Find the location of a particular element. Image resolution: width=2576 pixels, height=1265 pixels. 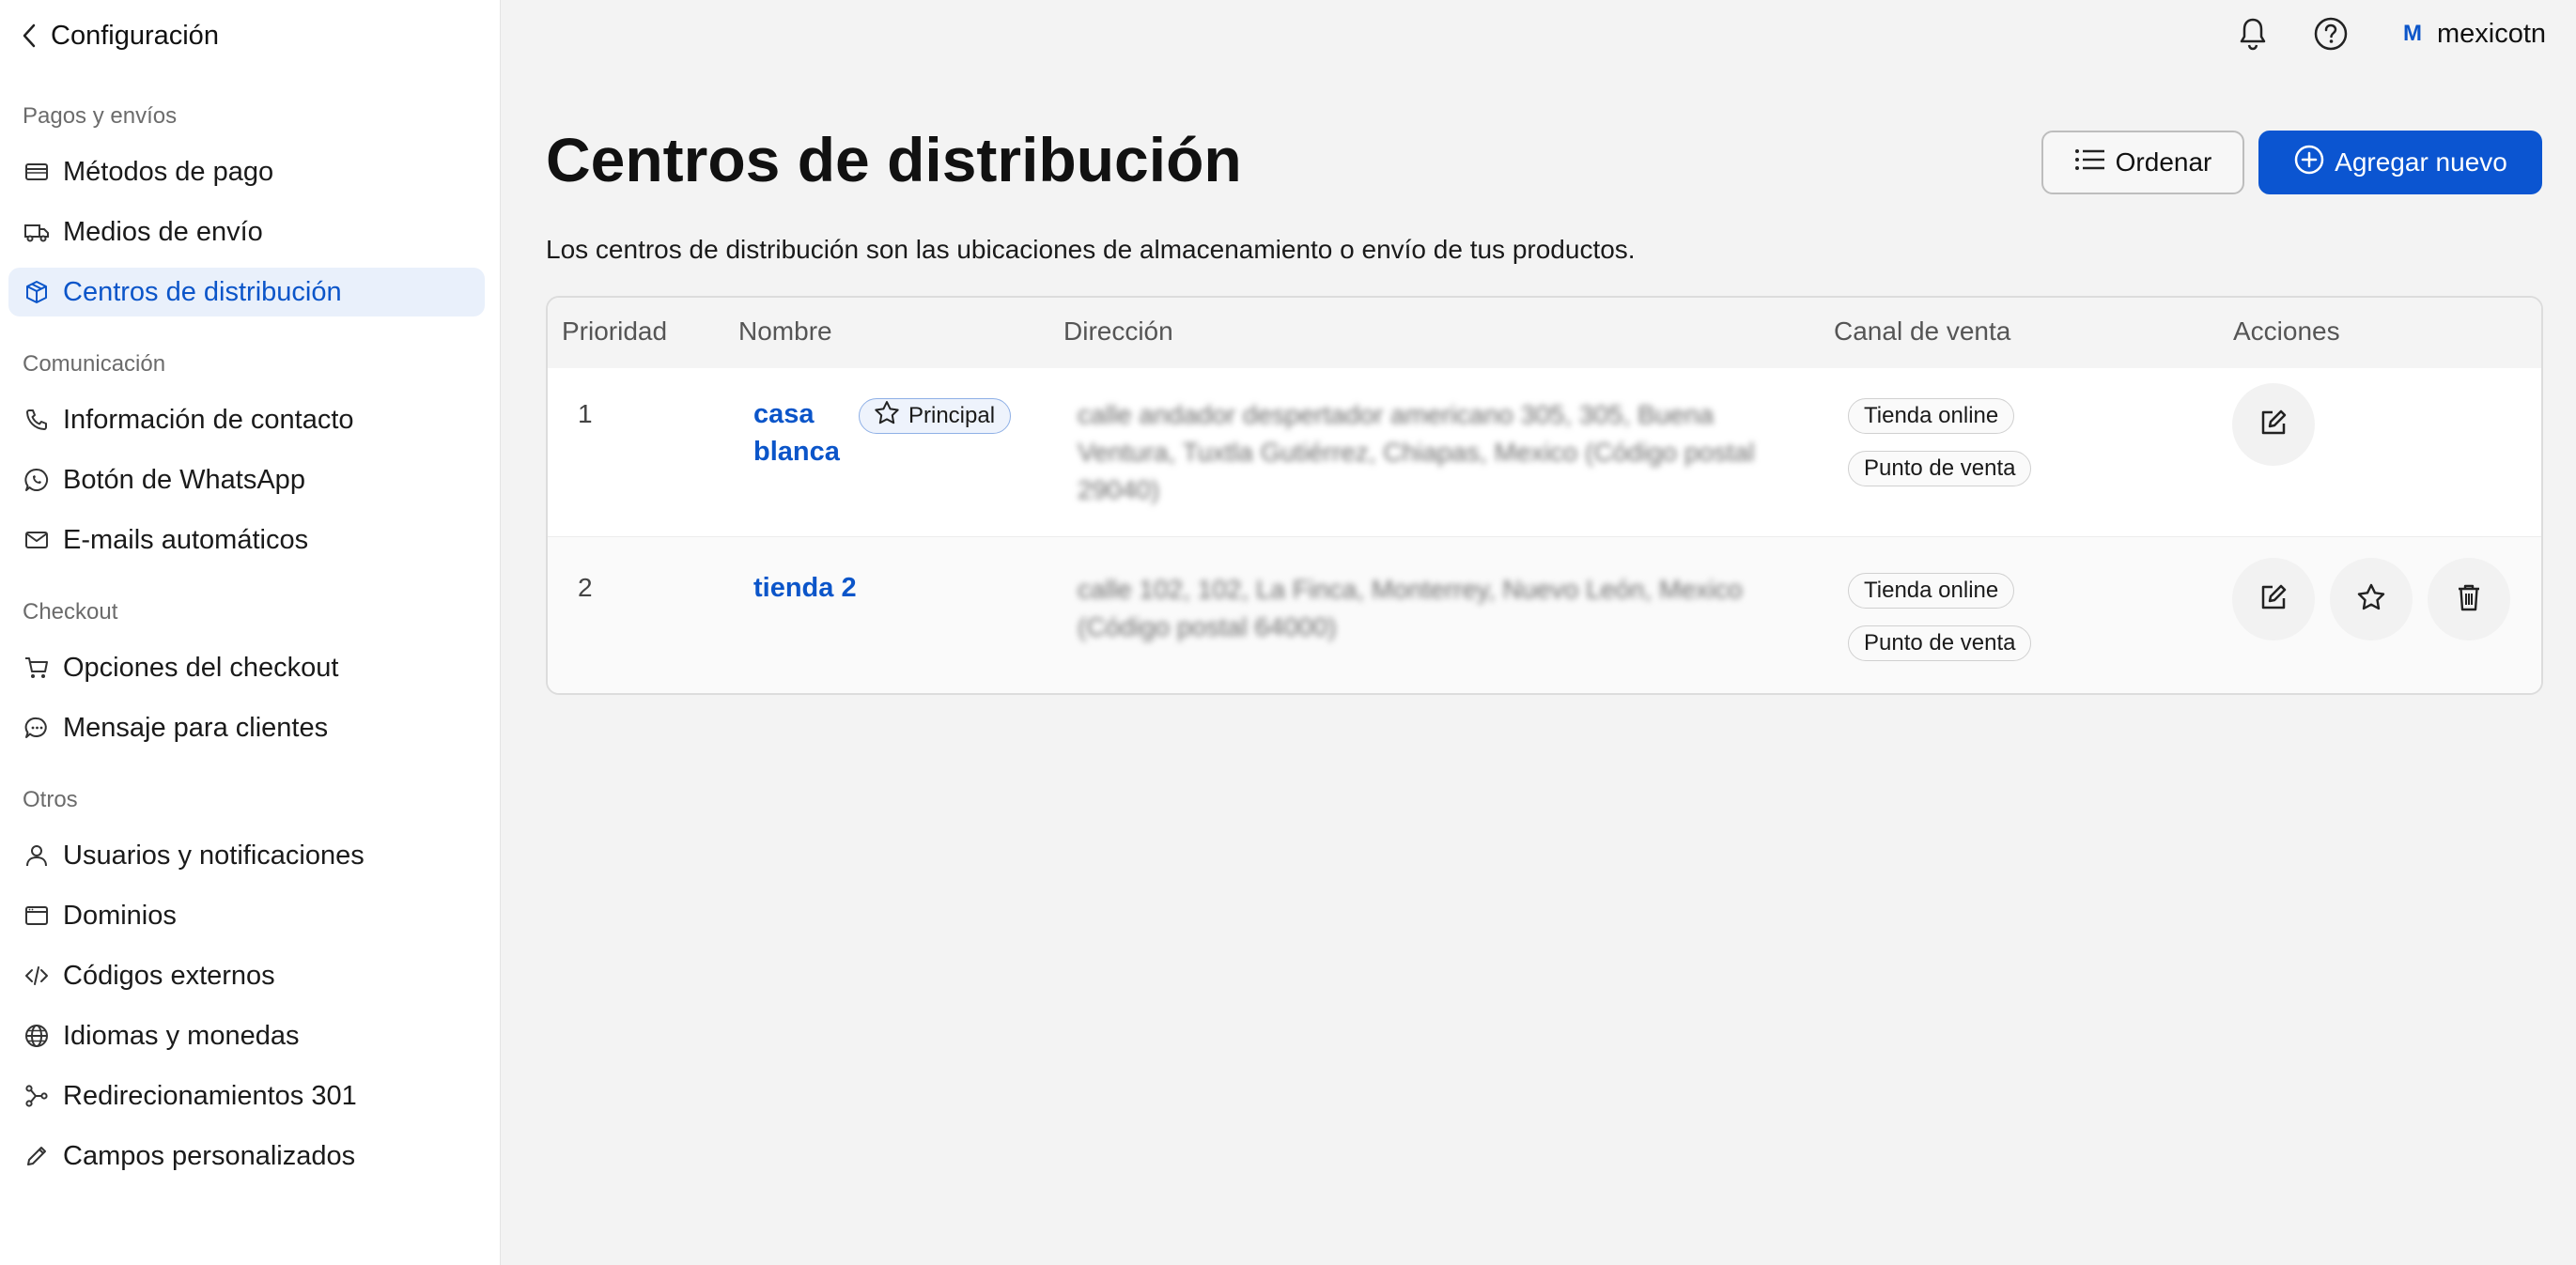

bell-icon is located at coordinates (2253, 33).